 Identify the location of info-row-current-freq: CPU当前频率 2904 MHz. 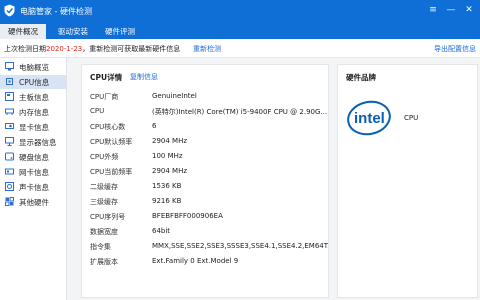
(208, 172).